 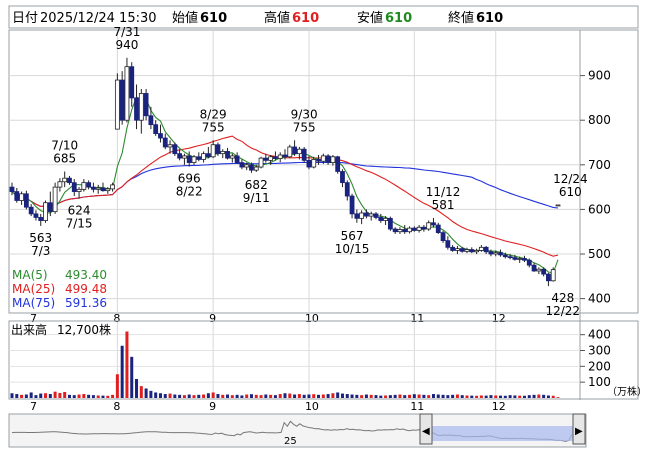 I want to click on price-annotation: 7/31940, so click(x=126, y=38).